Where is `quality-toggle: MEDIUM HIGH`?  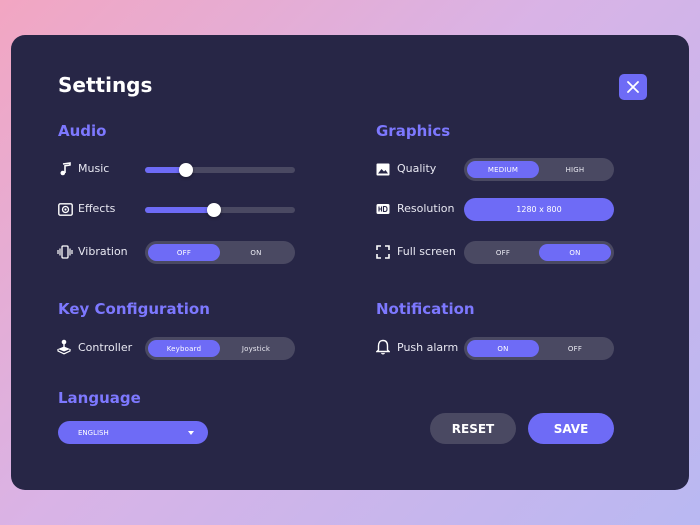 quality-toggle: MEDIUM HIGH is located at coordinates (539, 169).